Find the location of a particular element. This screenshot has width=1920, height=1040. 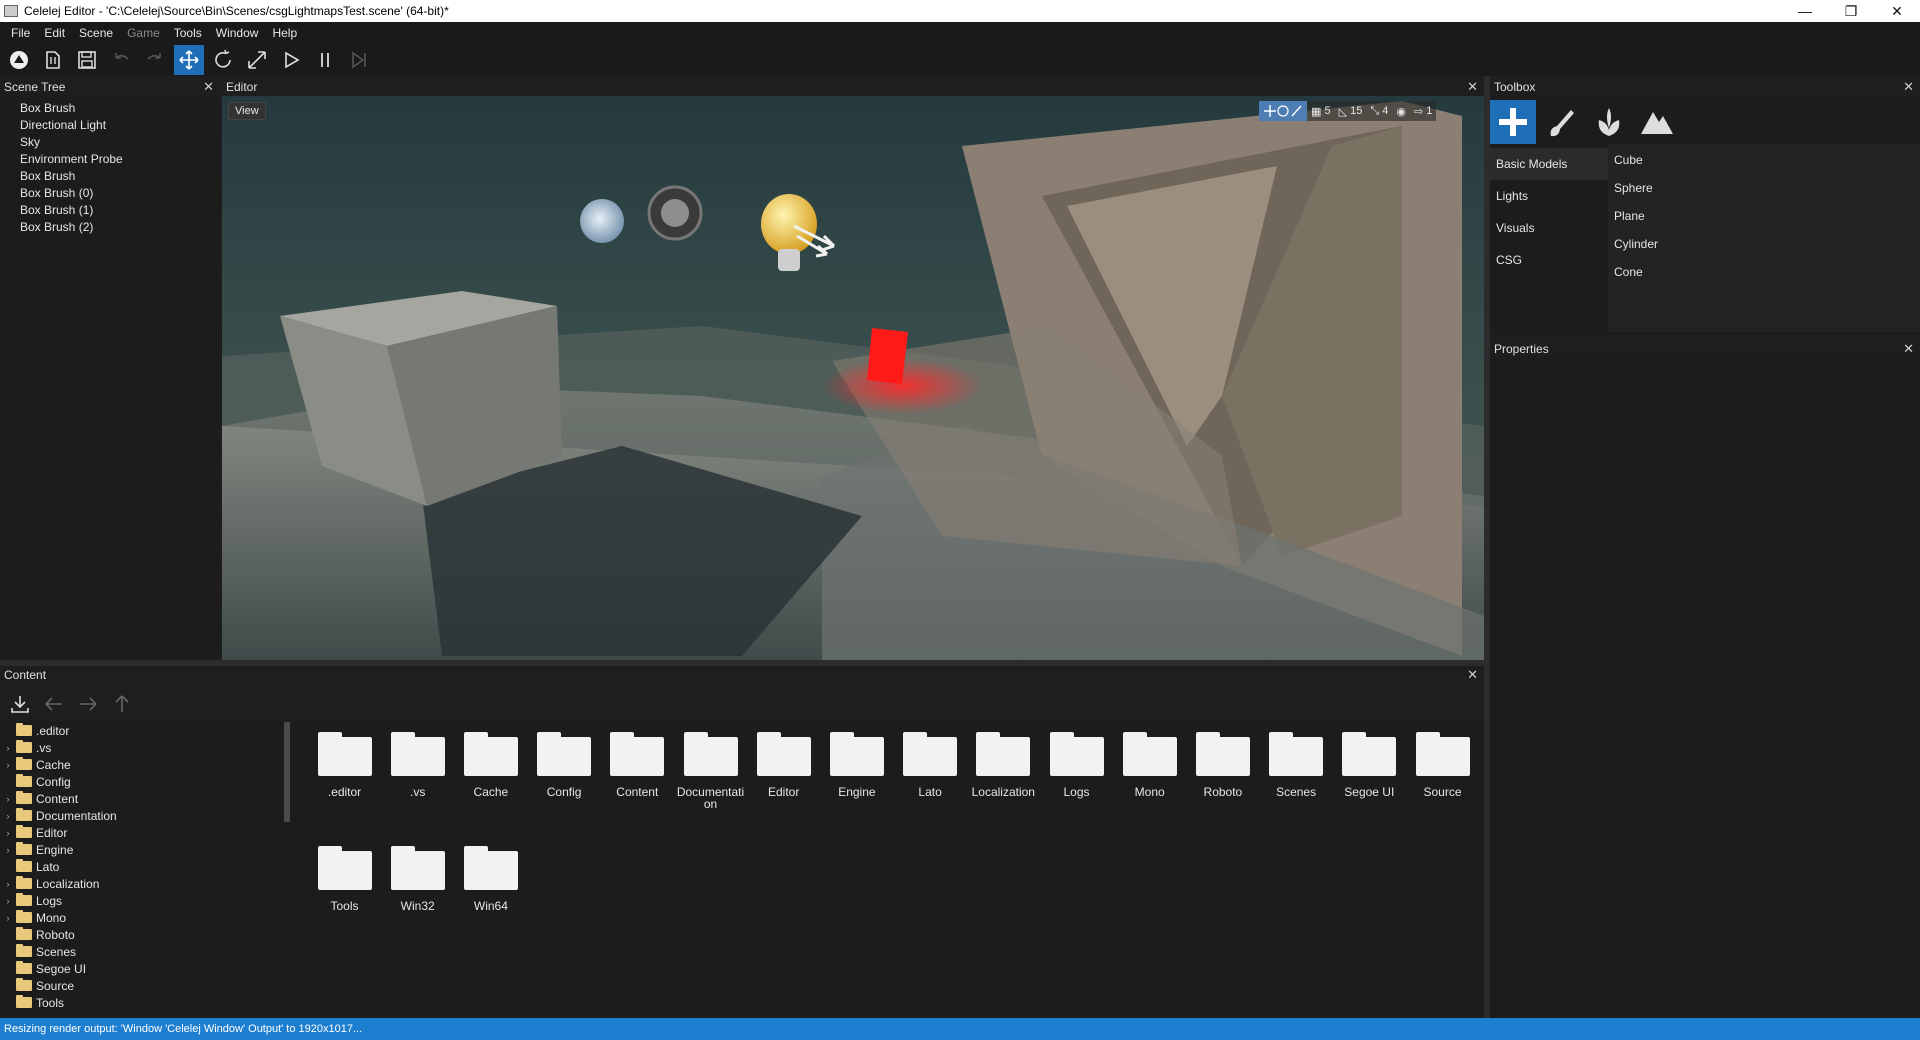

toolbox-item-cylinder: Cylinder is located at coordinates (1764, 244).